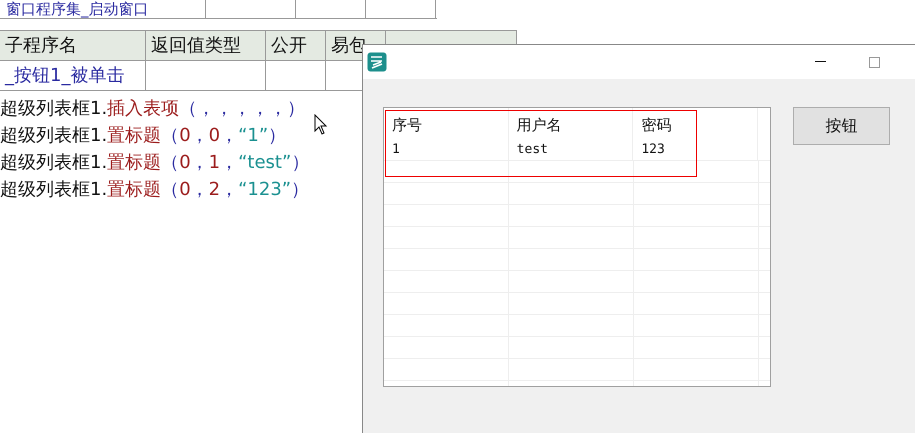  Describe the element at coordinates (874, 62) in the screenshot. I see `maximize-icon` at that location.